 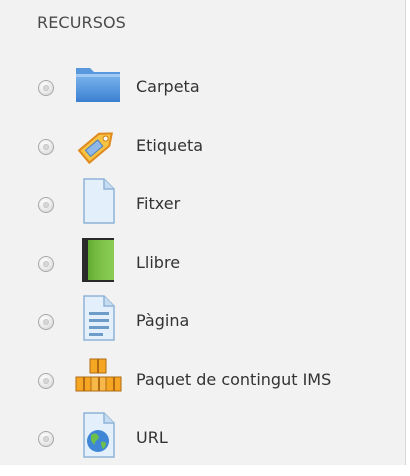 I want to click on url-globe-icon, so click(x=98, y=435).